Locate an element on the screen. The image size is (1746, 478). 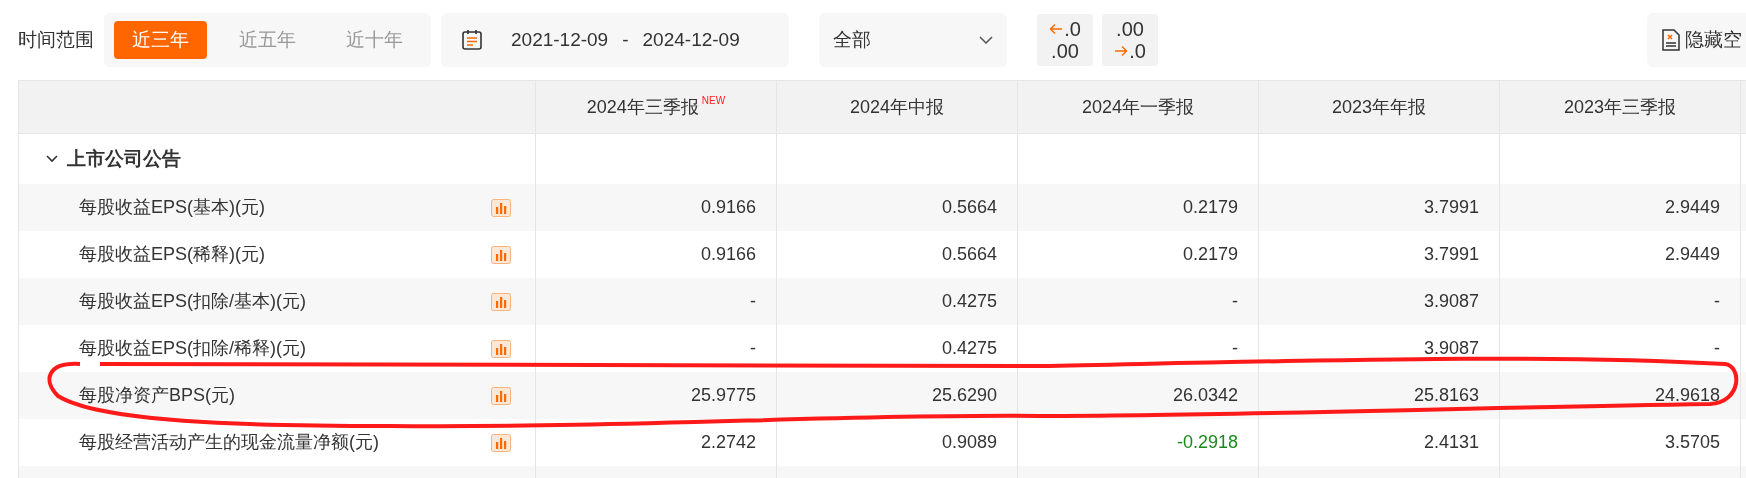
column-header: 2024年中报 is located at coordinates (897, 107).